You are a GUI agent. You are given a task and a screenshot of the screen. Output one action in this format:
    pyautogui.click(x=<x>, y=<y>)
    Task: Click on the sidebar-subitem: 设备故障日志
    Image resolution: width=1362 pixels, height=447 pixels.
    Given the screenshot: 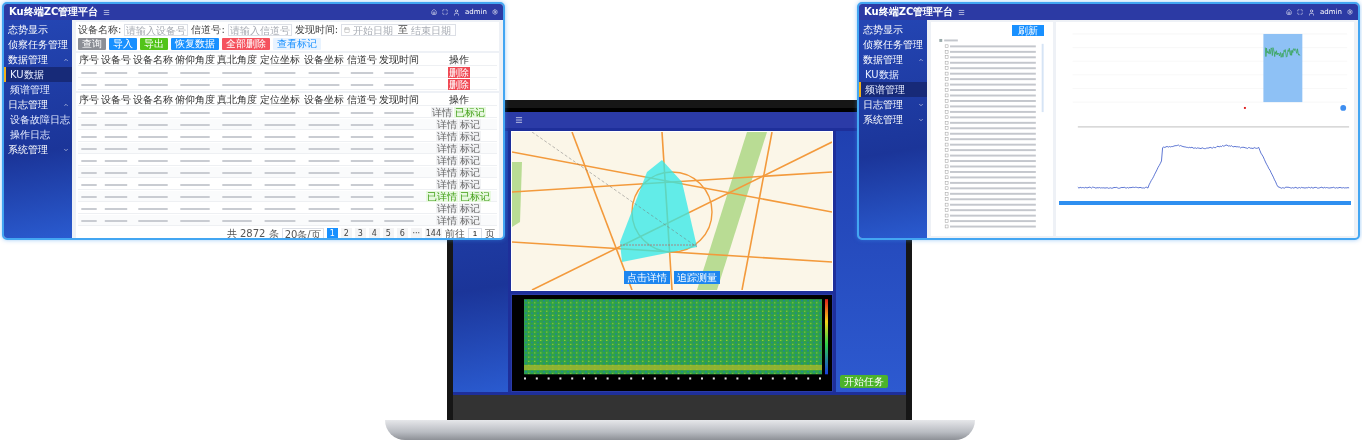 What is the action you would take?
    pyautogui.click(x=38, y=119)
    